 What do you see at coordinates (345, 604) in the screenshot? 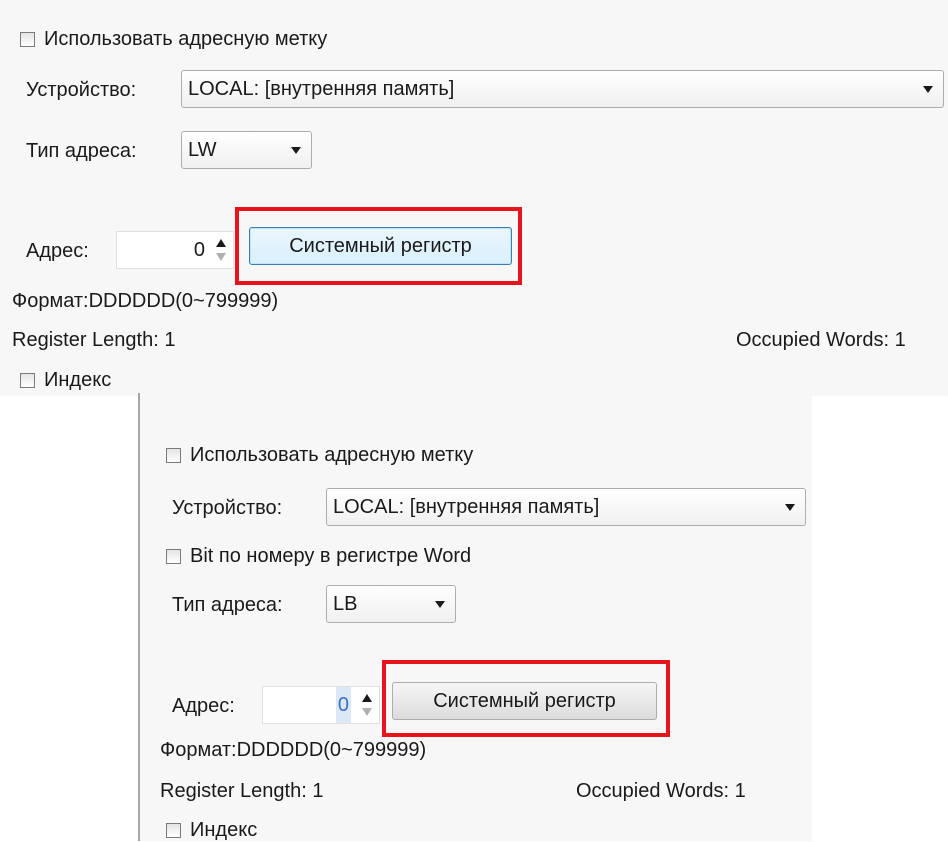
I see `address-type-dropdown-value: LB` at bounding box center [345, 604].